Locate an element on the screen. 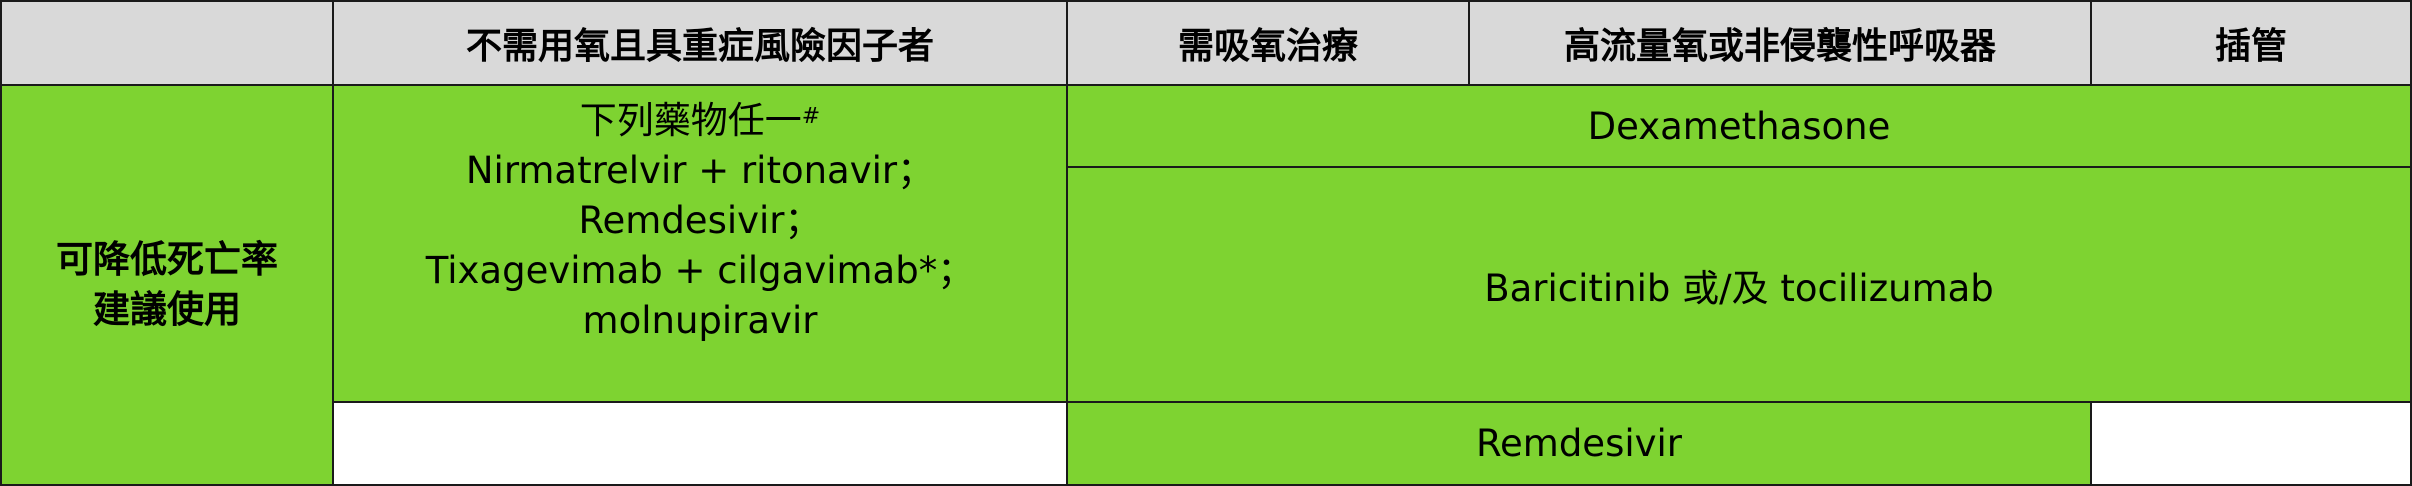 This screenshot has width=2412, height=486. drug-list-intro-text: 下列藥物任一 is located at coordinates (690, 120).